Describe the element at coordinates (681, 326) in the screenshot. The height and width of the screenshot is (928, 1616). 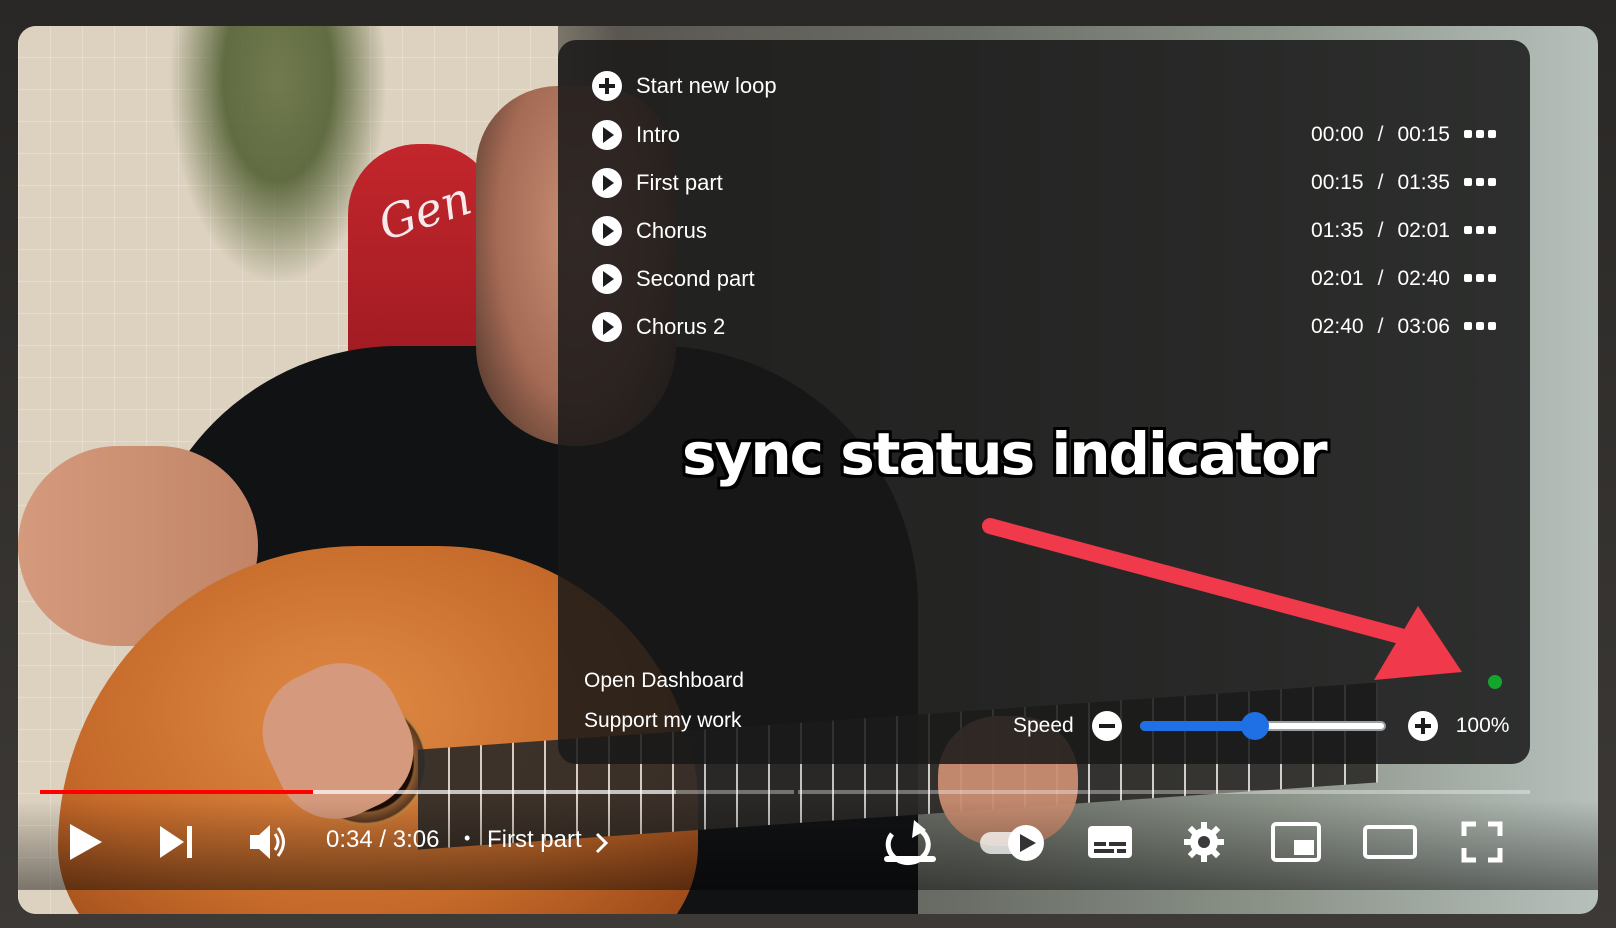
I see `loop-name: Chorus 2` at that location.